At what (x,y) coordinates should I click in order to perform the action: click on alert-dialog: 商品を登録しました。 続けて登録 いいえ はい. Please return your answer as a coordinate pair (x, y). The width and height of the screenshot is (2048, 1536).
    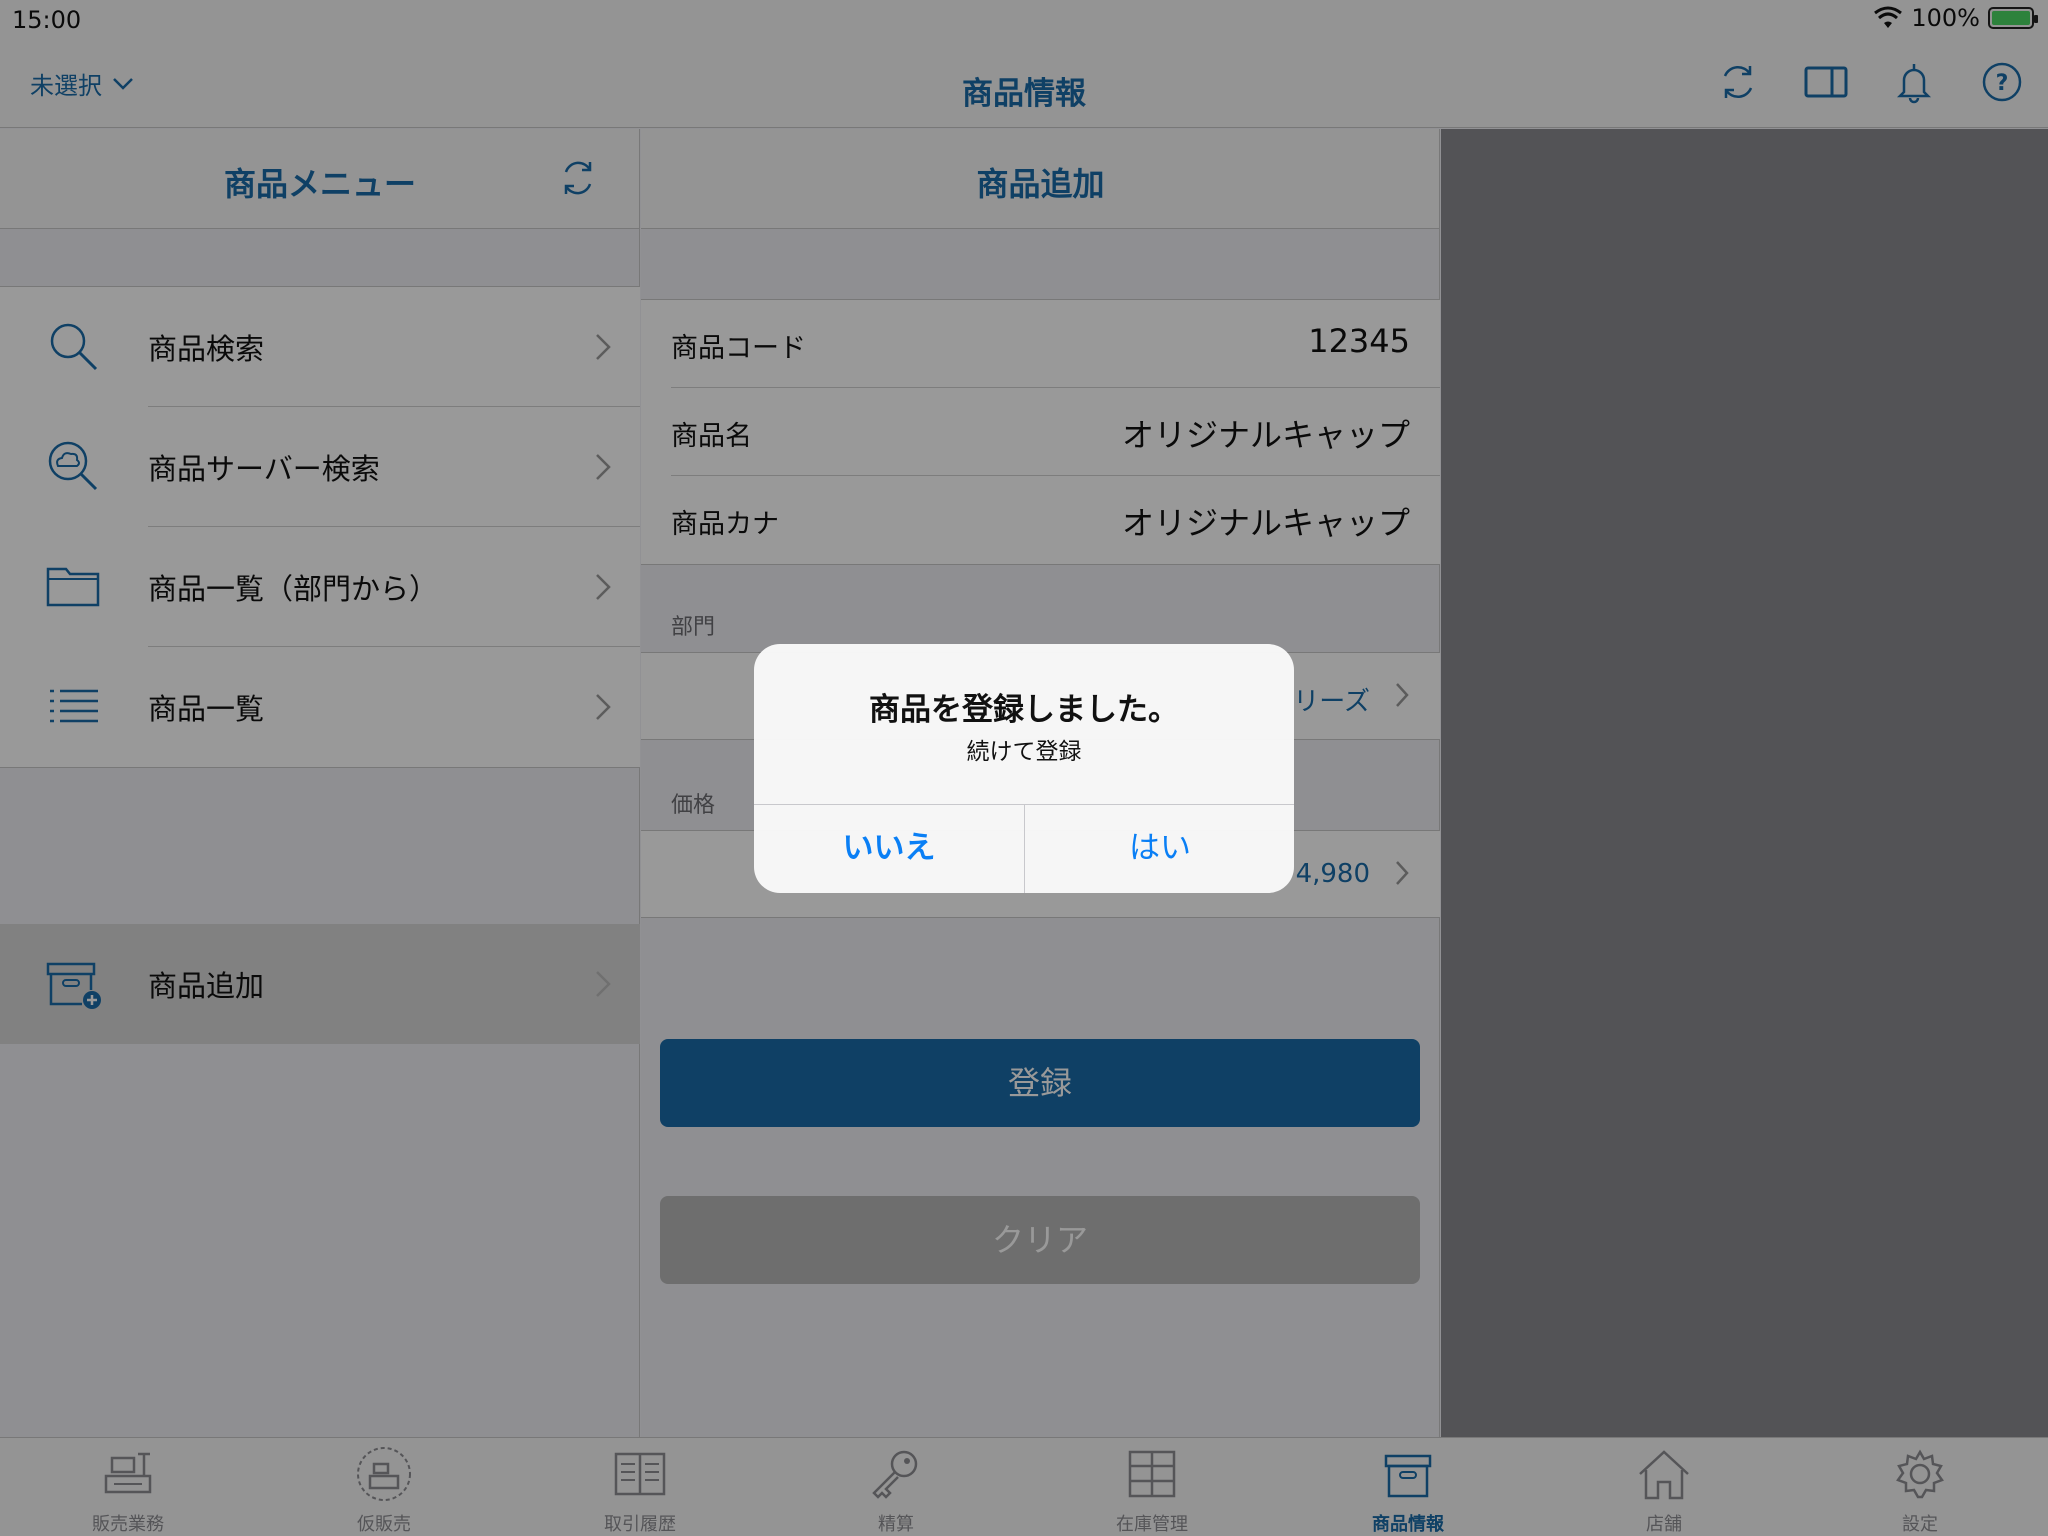
    Looking at the image, I should click on (1024, 768).